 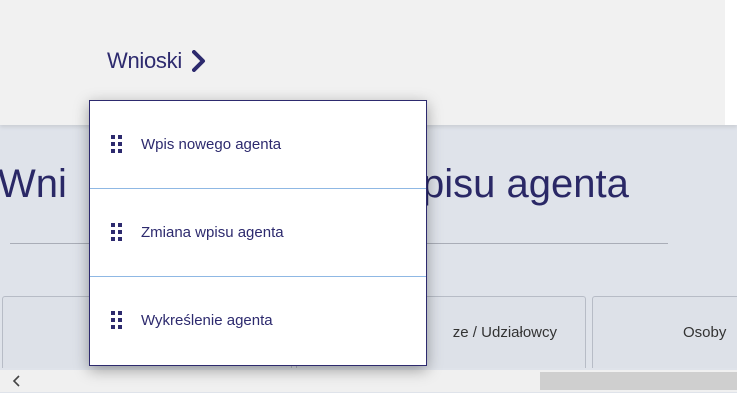 I want to click on wnioski-menu-button: Wnioski, so click(x=156, y=61).